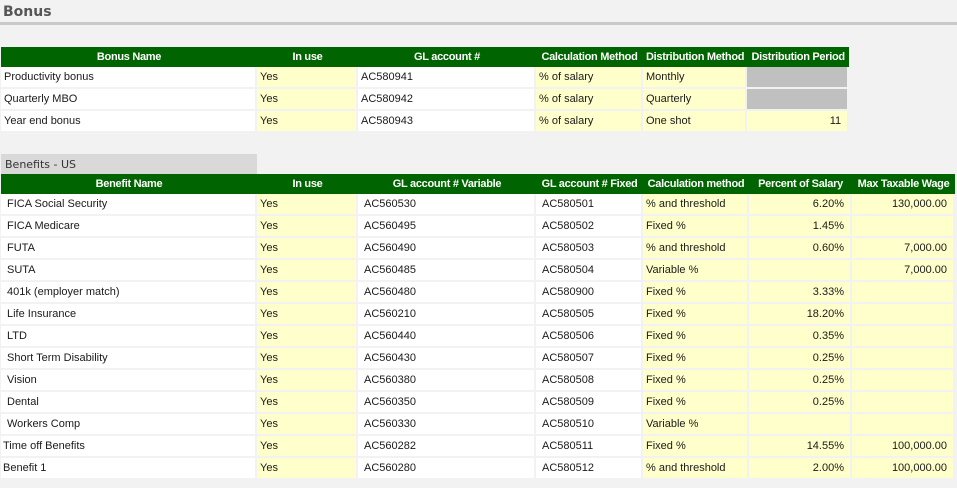 The width and height of the screenshot is (957, 488). What do you see at coordinates (800, 249) in the screenshot?
I see `percent-of-salary-cell: 0.60%` at bounding box center [800, 249].